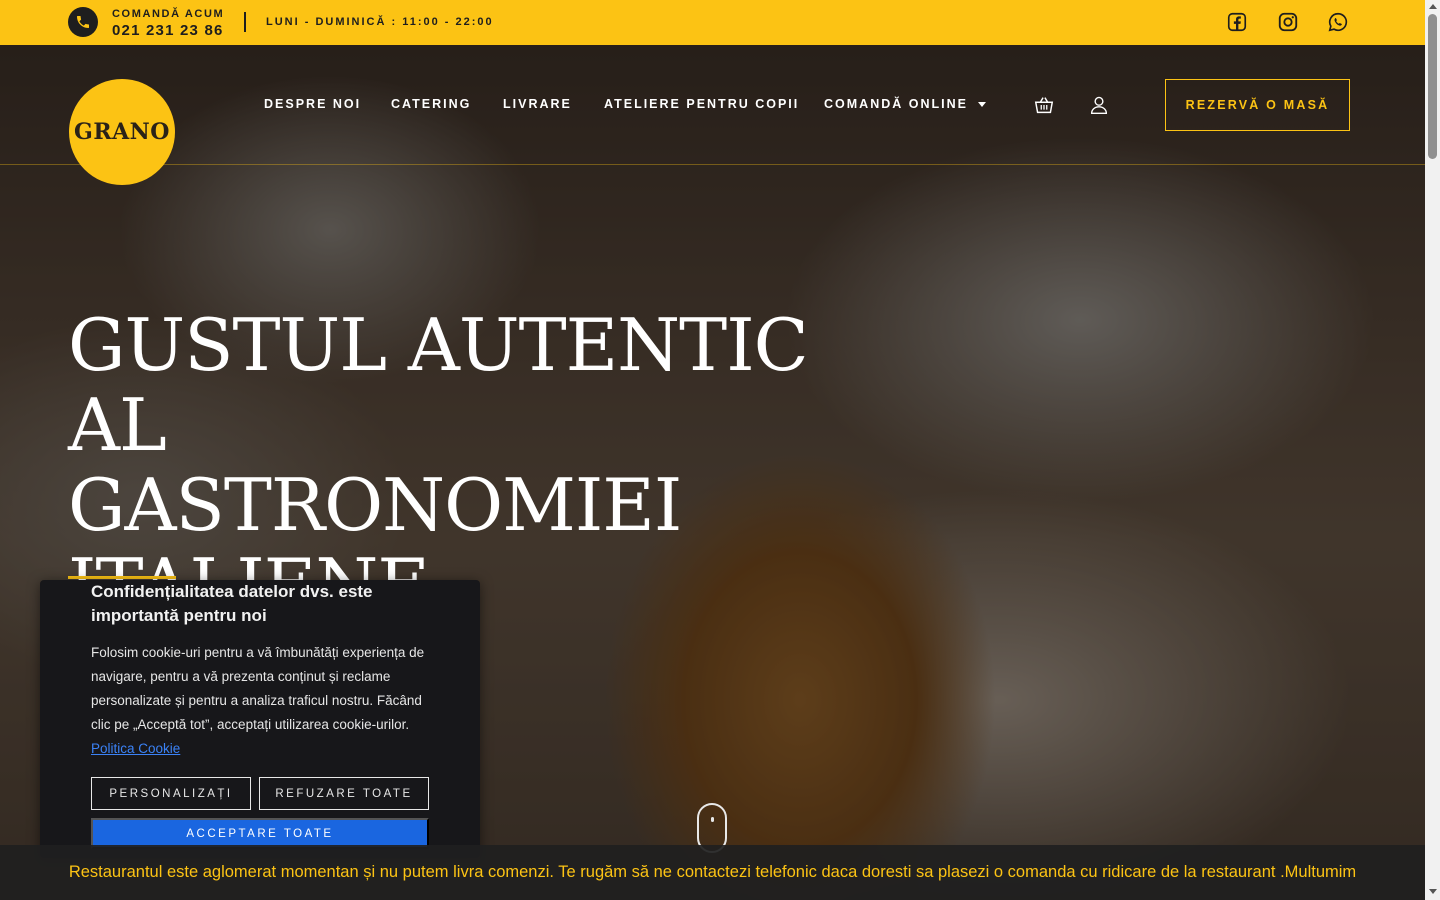 The height and width of the screenshot is (900, 1440). I want to click on opening-hours: LUNI - DUMINICĂ : 11:00 - 22:00, so click(380, 22).